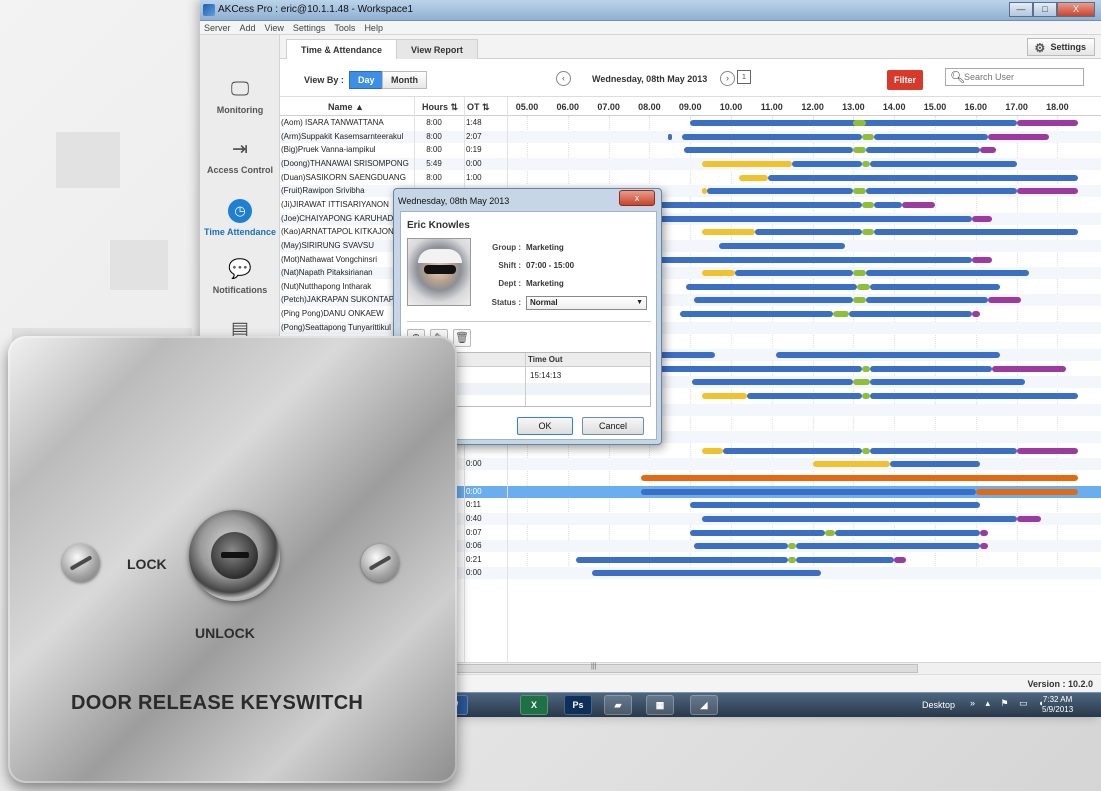  What do you see at coordinates (534, 705) in the screenshot?
I see `excel-icon: X` at bounding box center [534, 705].